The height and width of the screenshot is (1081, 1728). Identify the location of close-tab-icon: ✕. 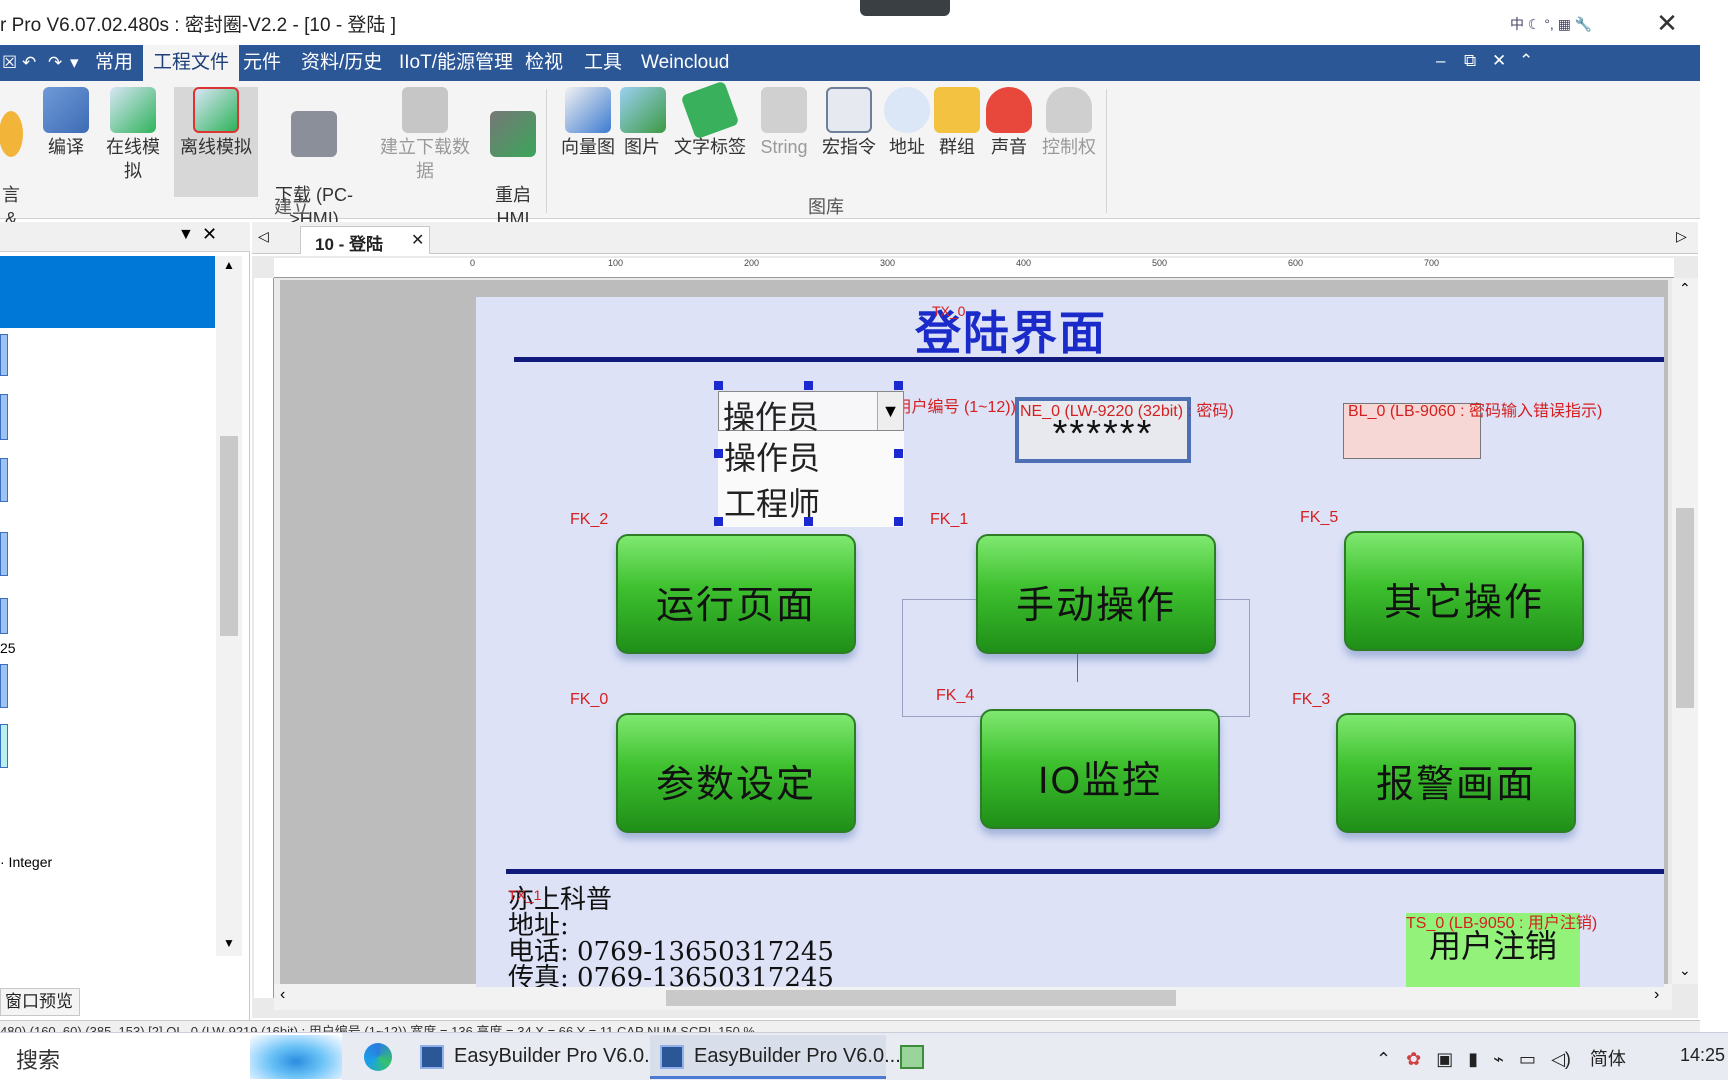
(417, 240).